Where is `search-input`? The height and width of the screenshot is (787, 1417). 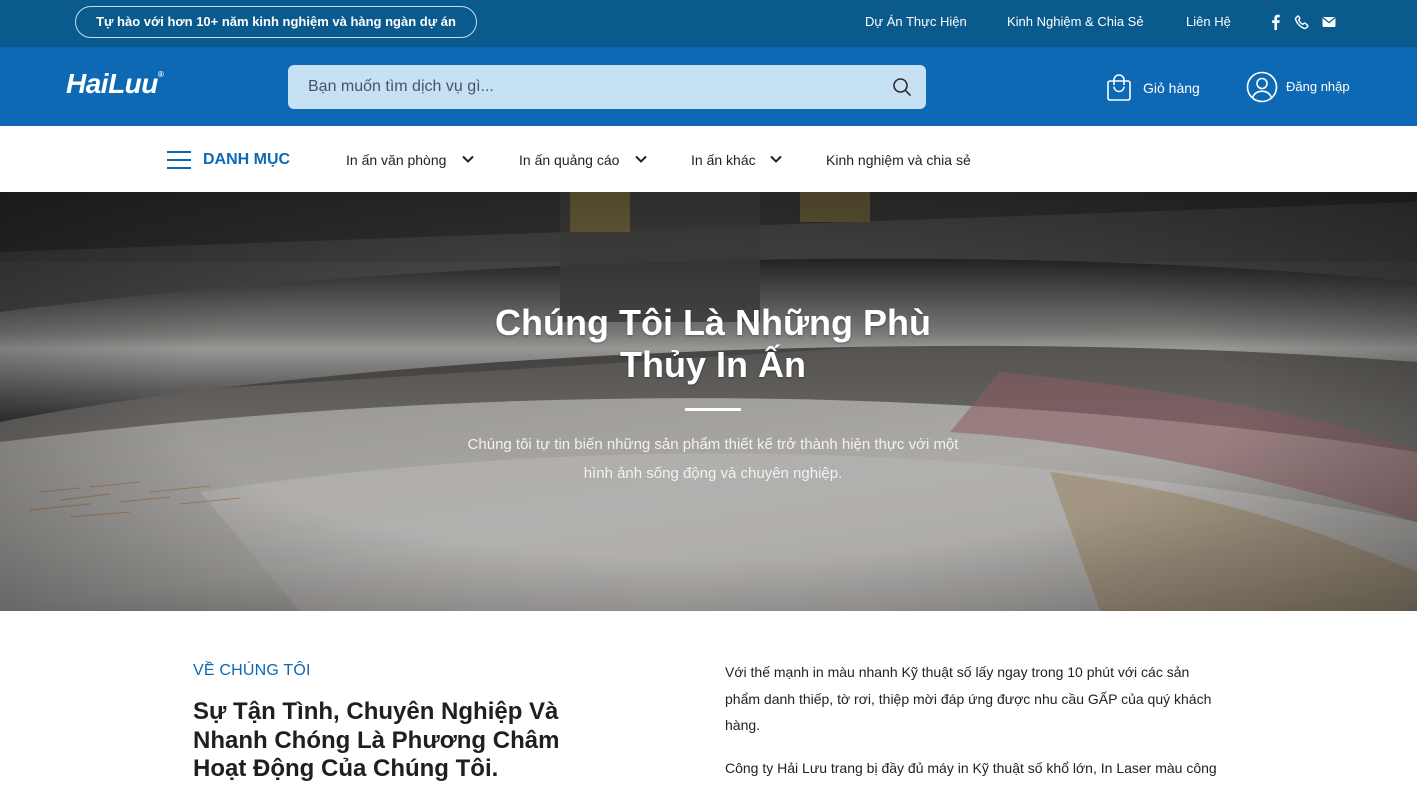
search-input is located at coordinates (583, 87).